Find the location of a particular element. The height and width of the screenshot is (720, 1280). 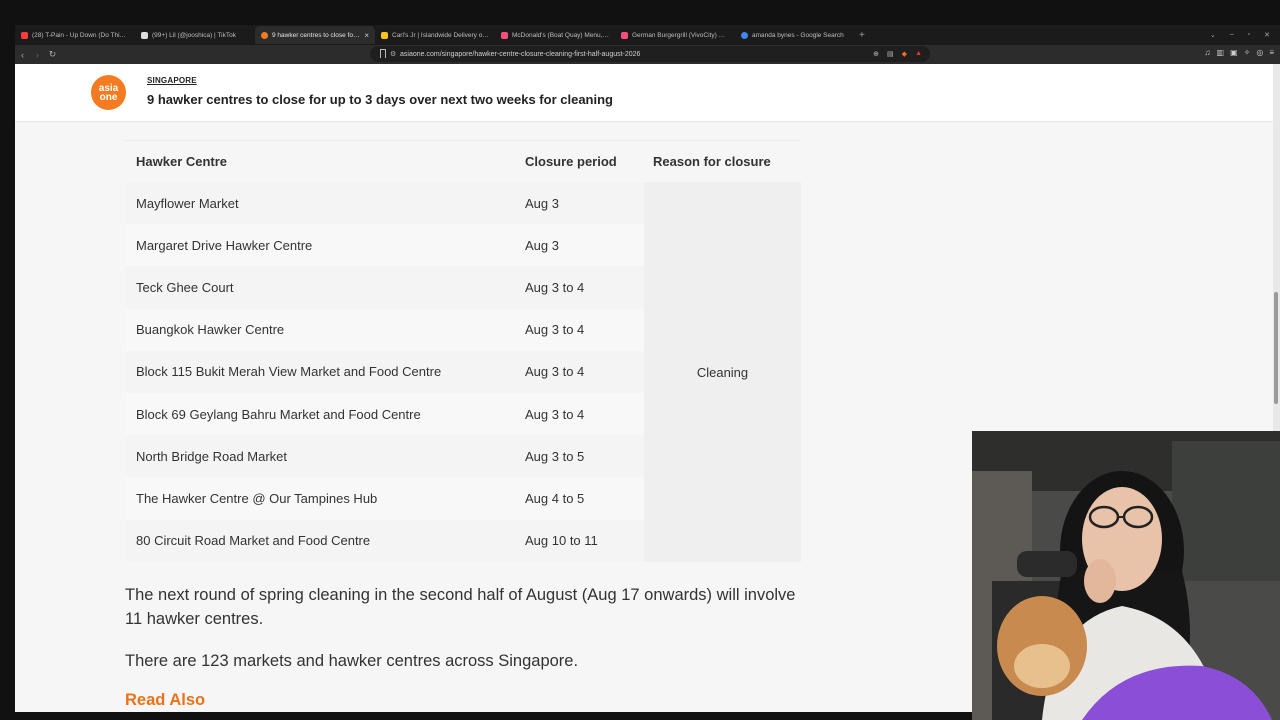

section-link: SINGAPORE is located at coordinates (172, 80).